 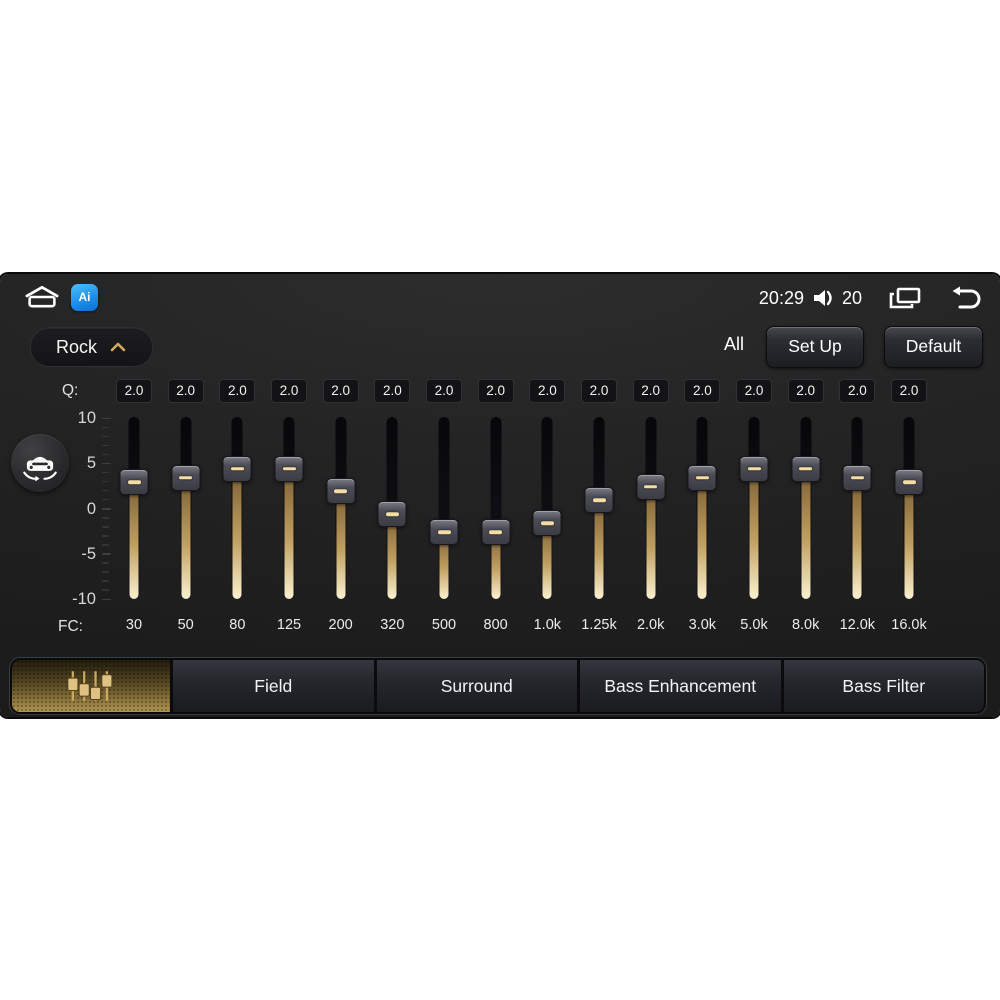 What do you see at coordinates (88, 553) in the screenshot?
I see `db-axis-label: -5` at bounding box center [88, 553].